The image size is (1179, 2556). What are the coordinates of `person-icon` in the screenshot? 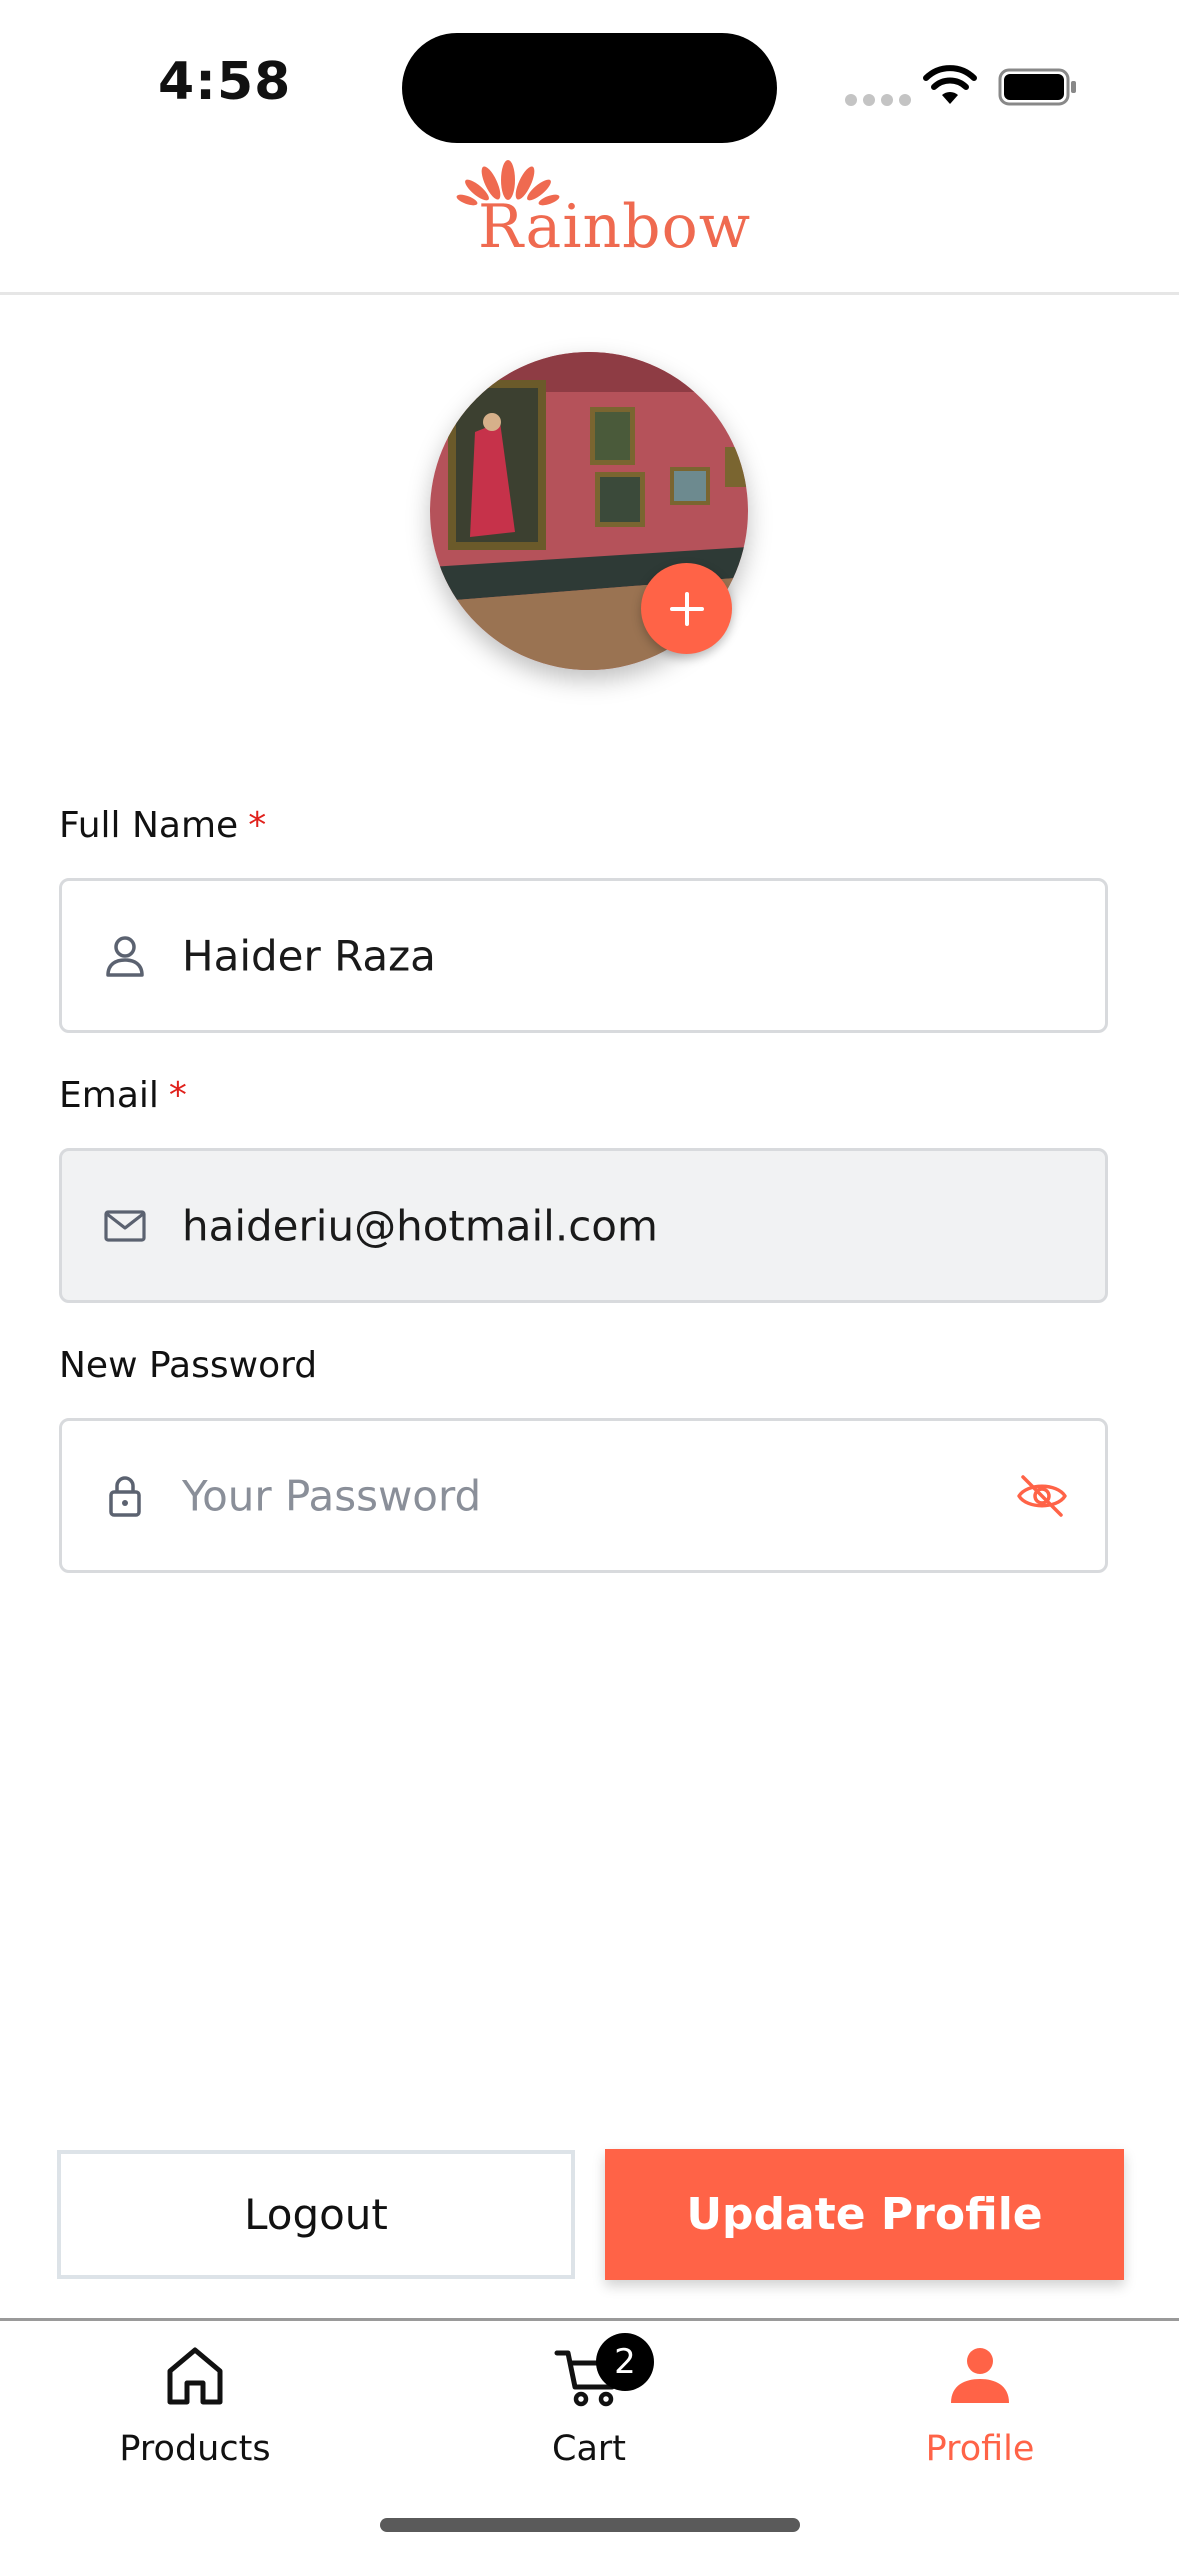 It's located at (980, 2375).